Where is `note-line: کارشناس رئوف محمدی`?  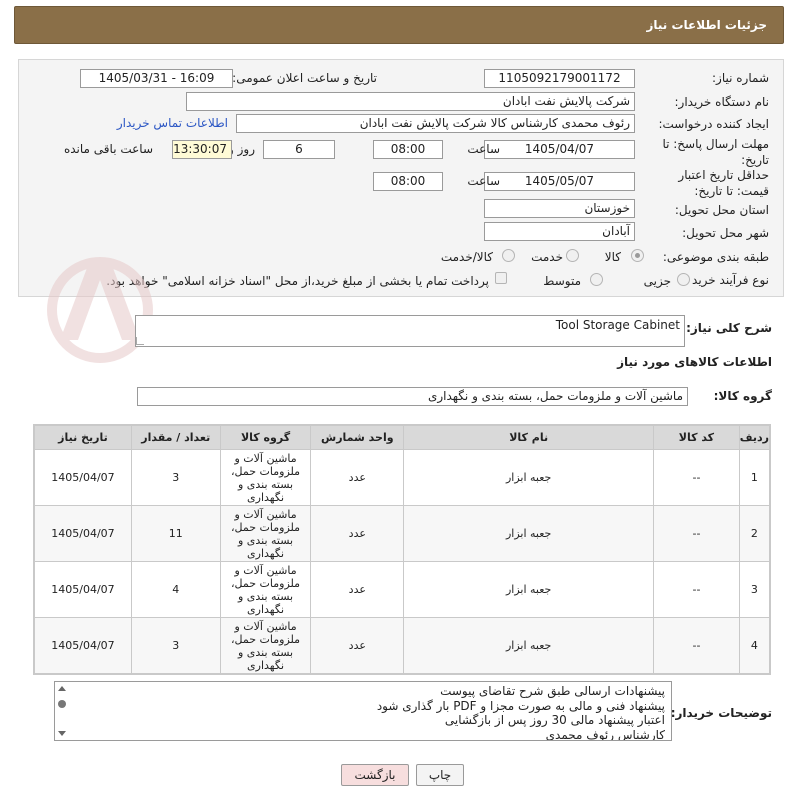
note-line: کارشناس رئوف محمدی is located at coordinates (605, 734).